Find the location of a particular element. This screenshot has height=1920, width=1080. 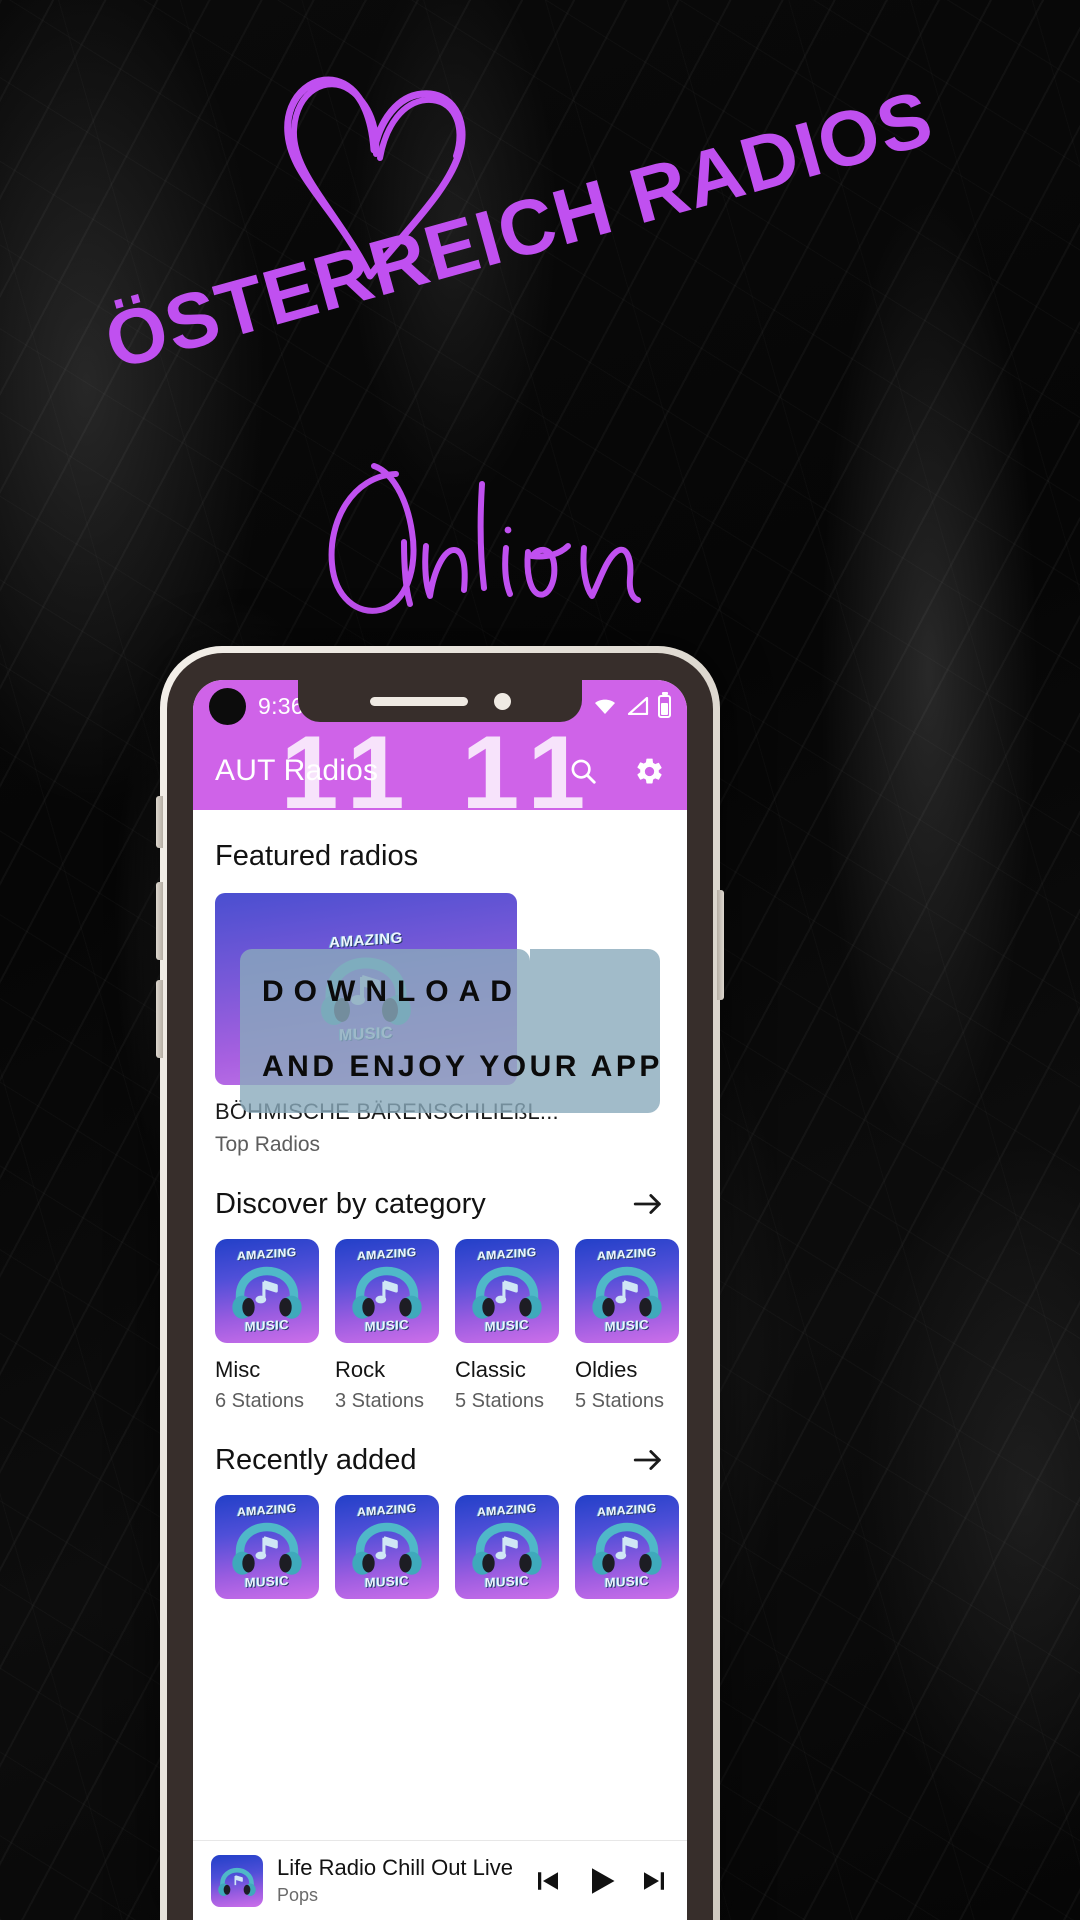

app-bar: AUT Radios is located at coordinates (440, 771).